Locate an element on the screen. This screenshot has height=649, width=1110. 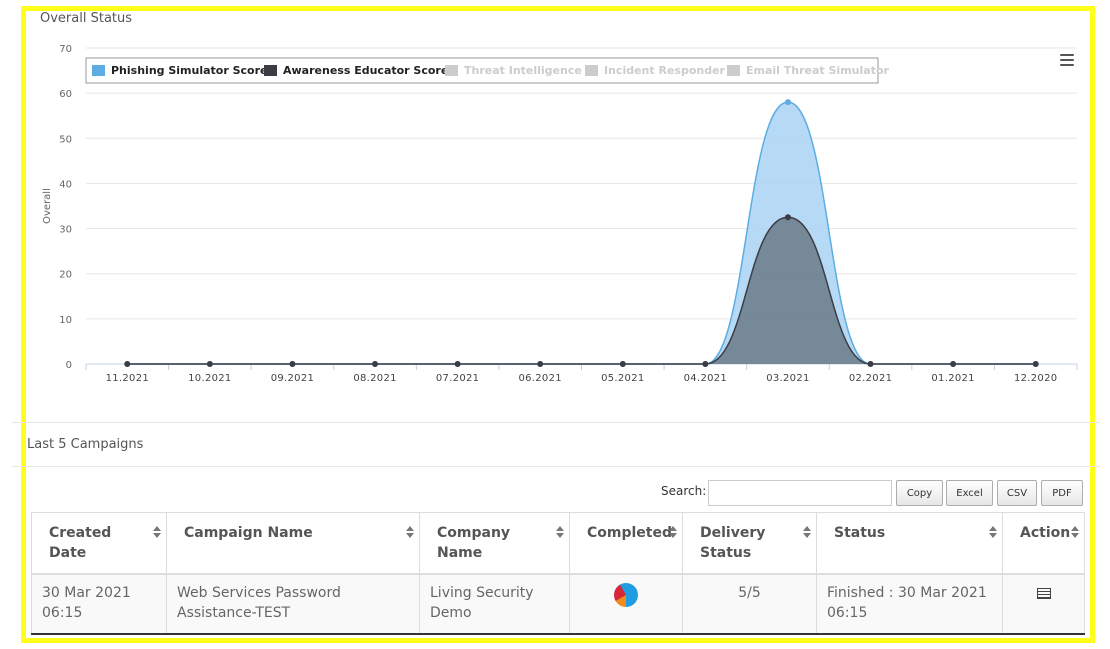
y-tick-label: 70 is located at coordinates (65, 49).